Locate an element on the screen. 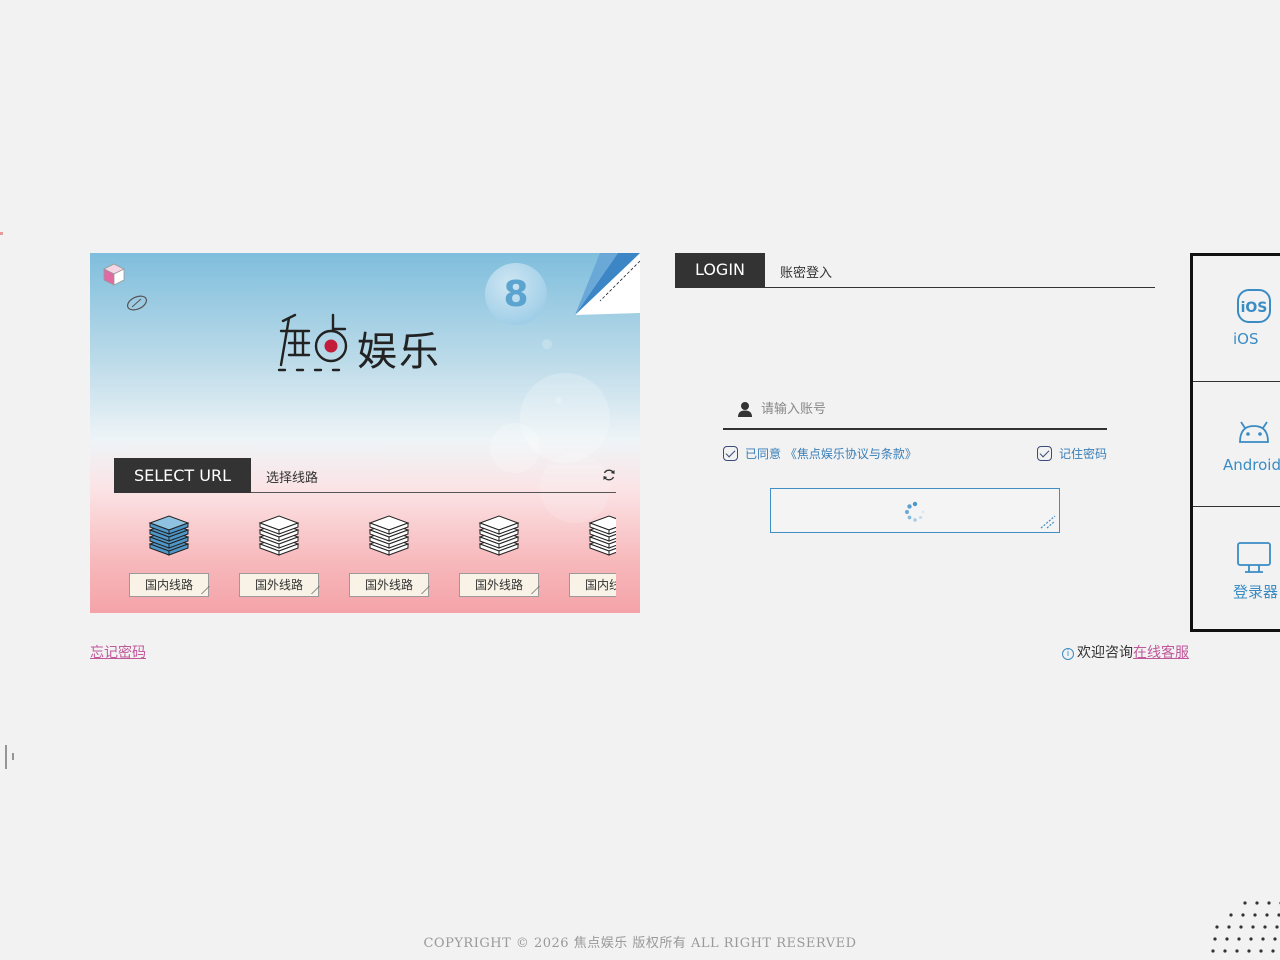 The image size is (1280, 960). cube-decoration-icon is located at coordinates (114, 274).